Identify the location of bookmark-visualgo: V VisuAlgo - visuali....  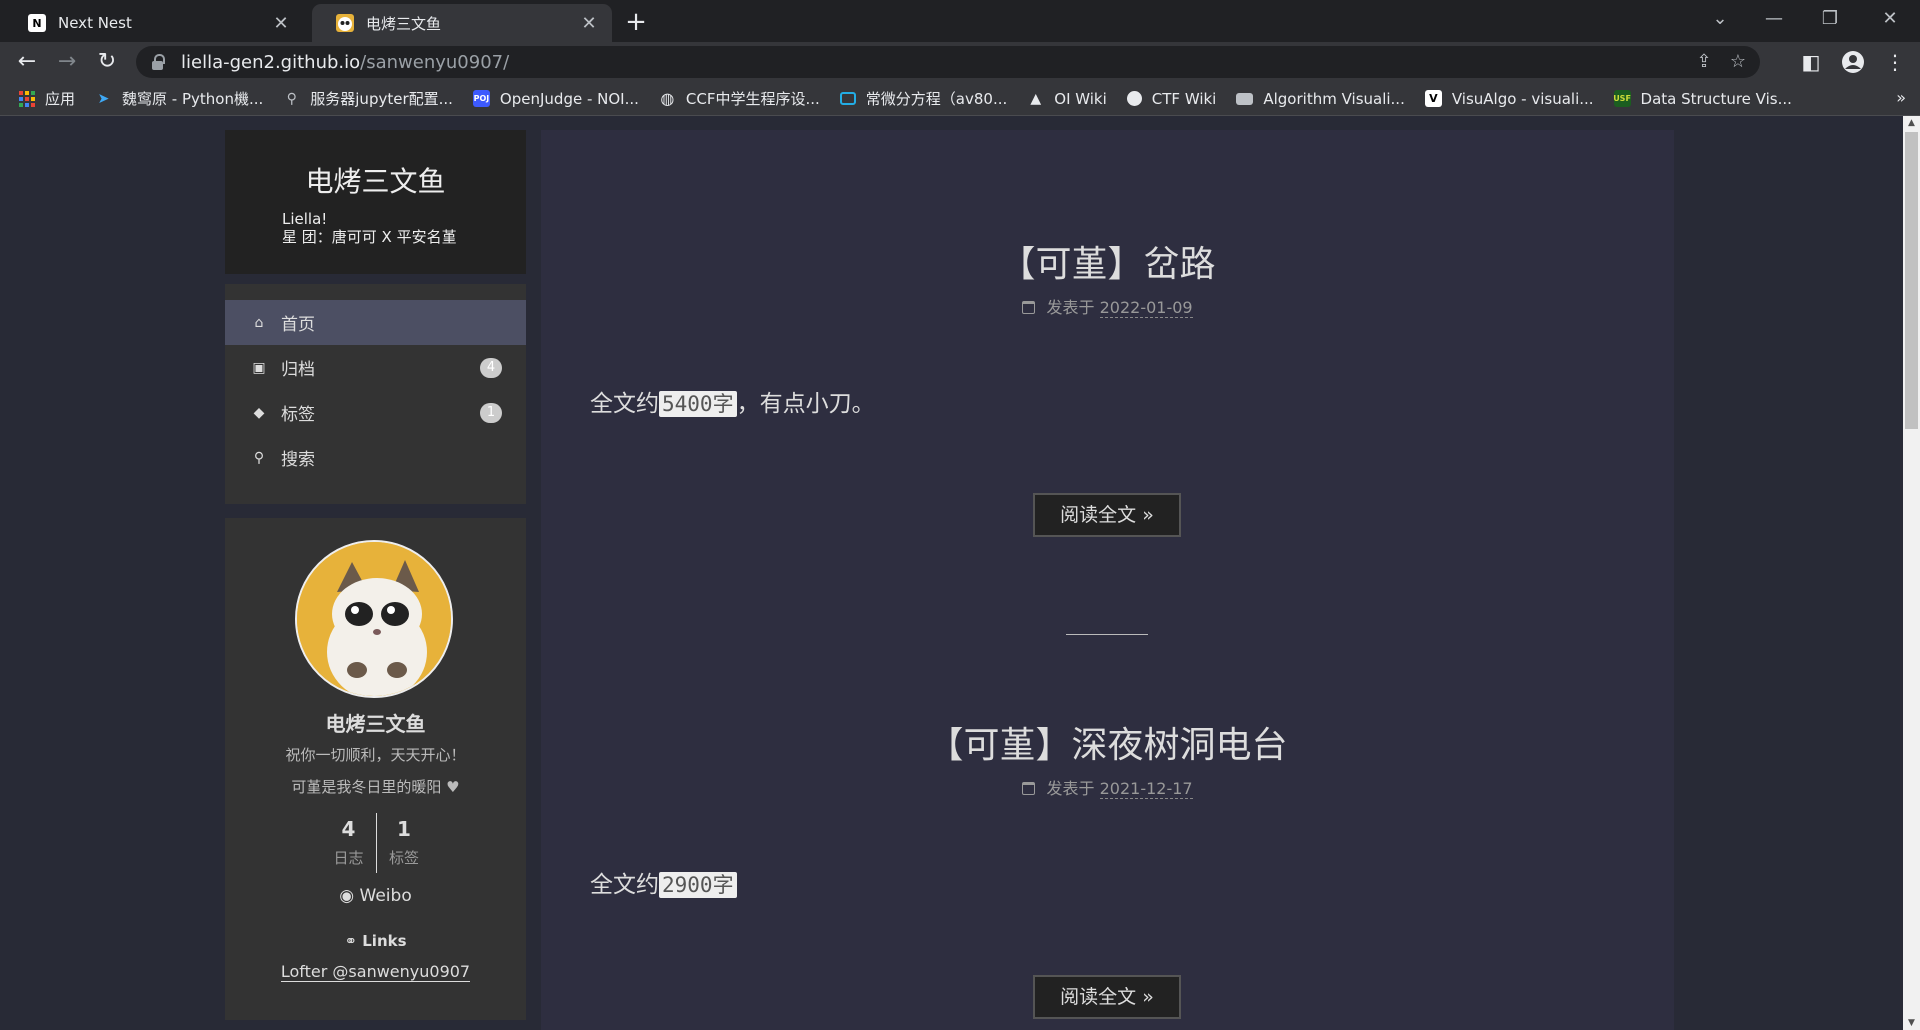
(1509, 99).